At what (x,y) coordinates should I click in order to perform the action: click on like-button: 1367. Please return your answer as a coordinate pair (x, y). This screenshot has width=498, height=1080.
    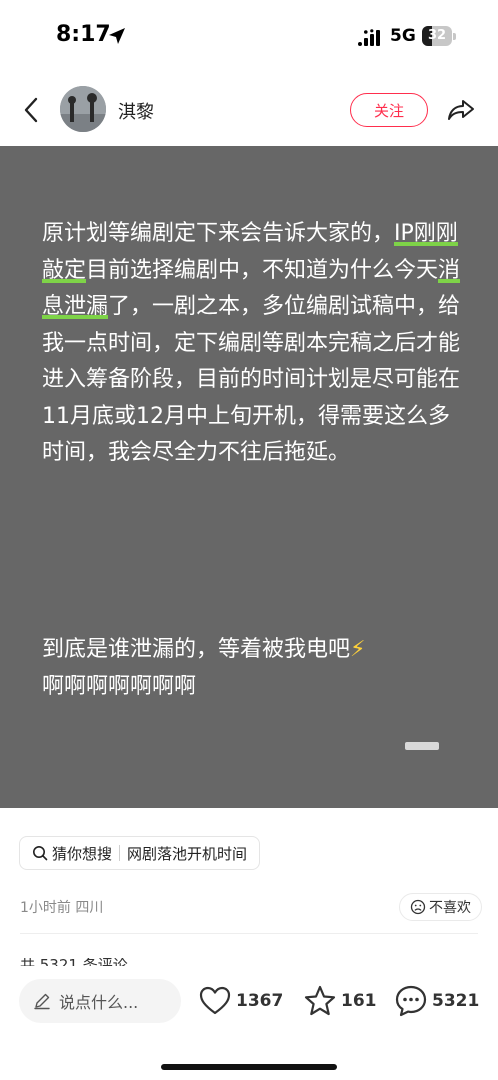
    Looking at the image, I should click on (240, 1001).